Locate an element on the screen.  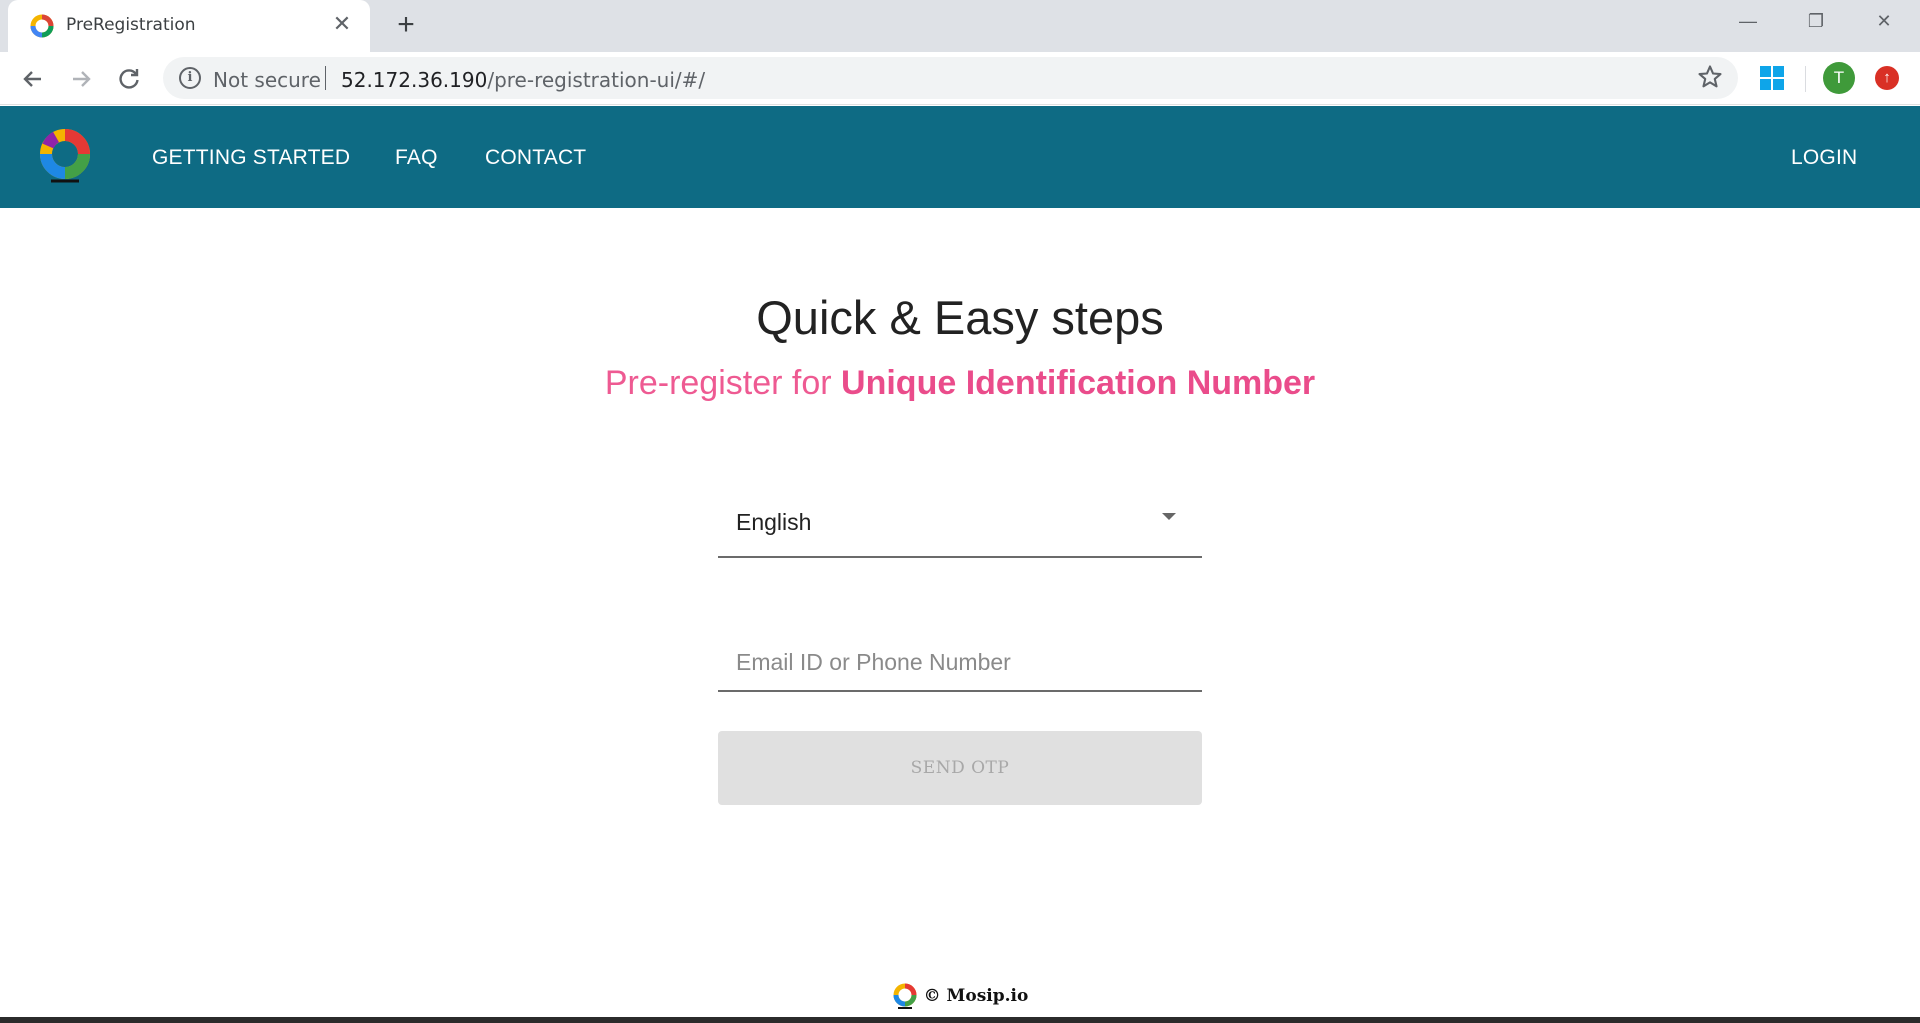
windows-icon is located at coordinates (1772, 78).